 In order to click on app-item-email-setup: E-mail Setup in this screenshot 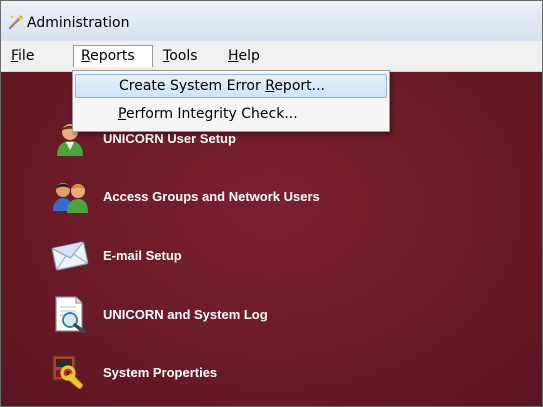, I will do `click(116, 255)`.